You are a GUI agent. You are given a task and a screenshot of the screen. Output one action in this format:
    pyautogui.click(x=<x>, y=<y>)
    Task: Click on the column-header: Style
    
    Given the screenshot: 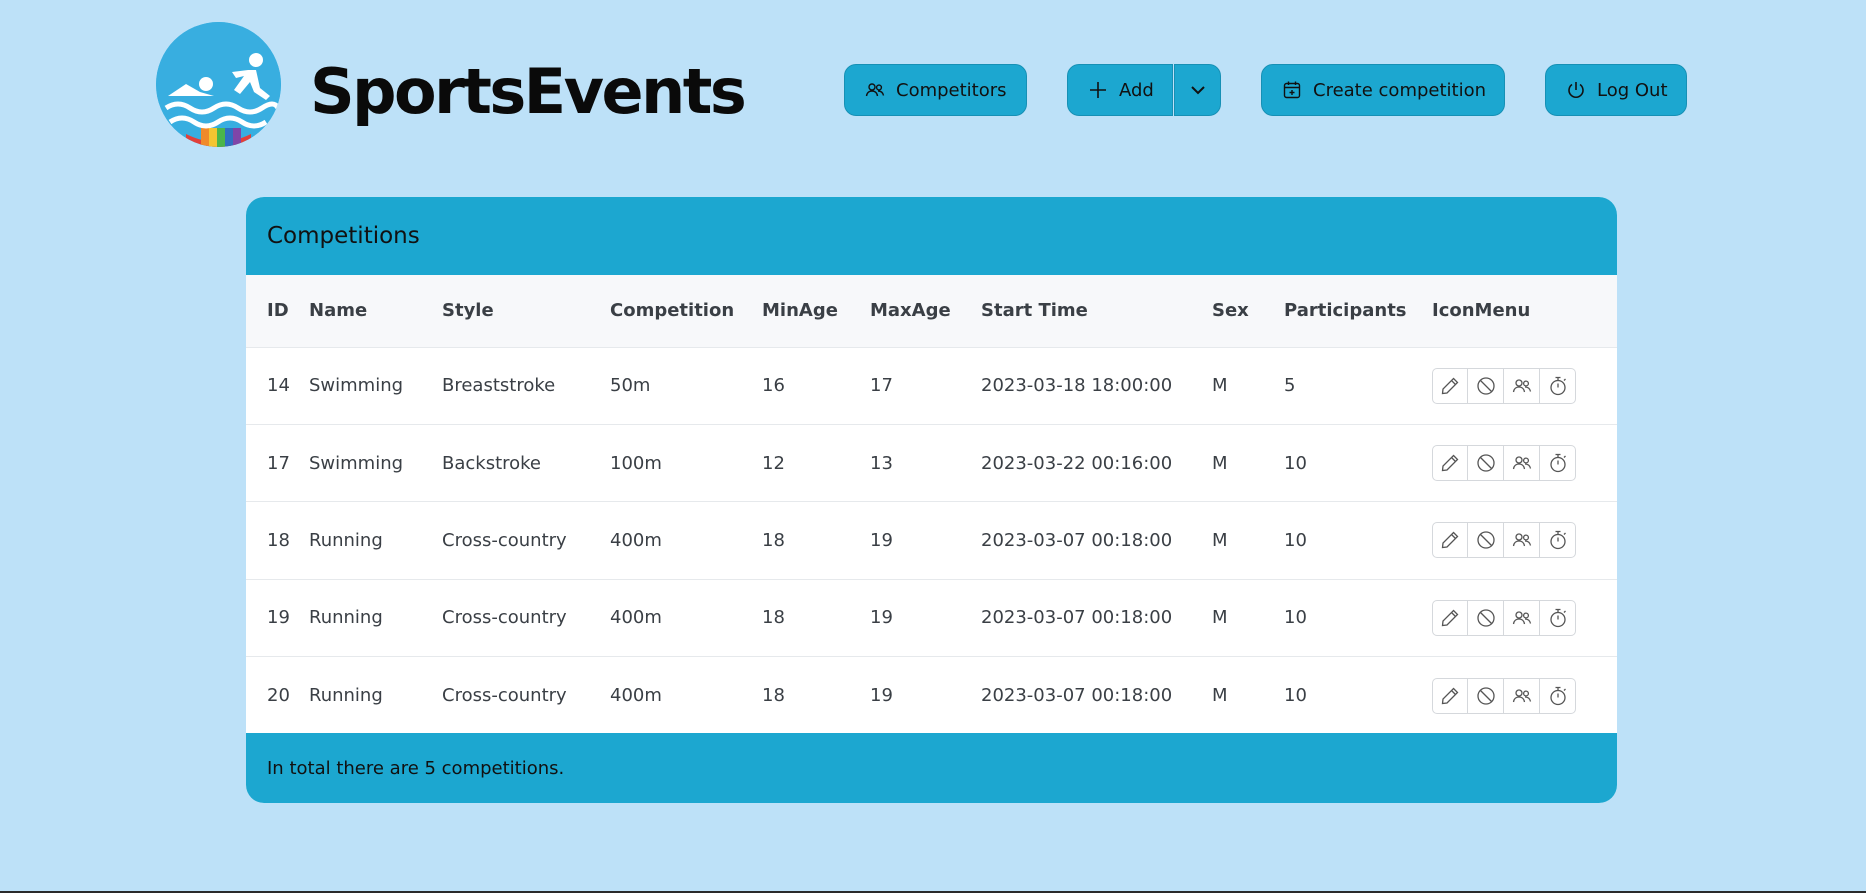 What is the action you would take?
    pyautogui.click(x=468, y=311)
    